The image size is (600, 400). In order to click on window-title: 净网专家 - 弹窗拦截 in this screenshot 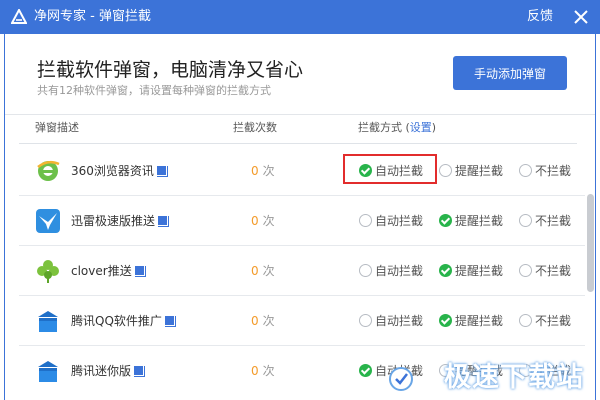, I will do `click(92, 16)`.